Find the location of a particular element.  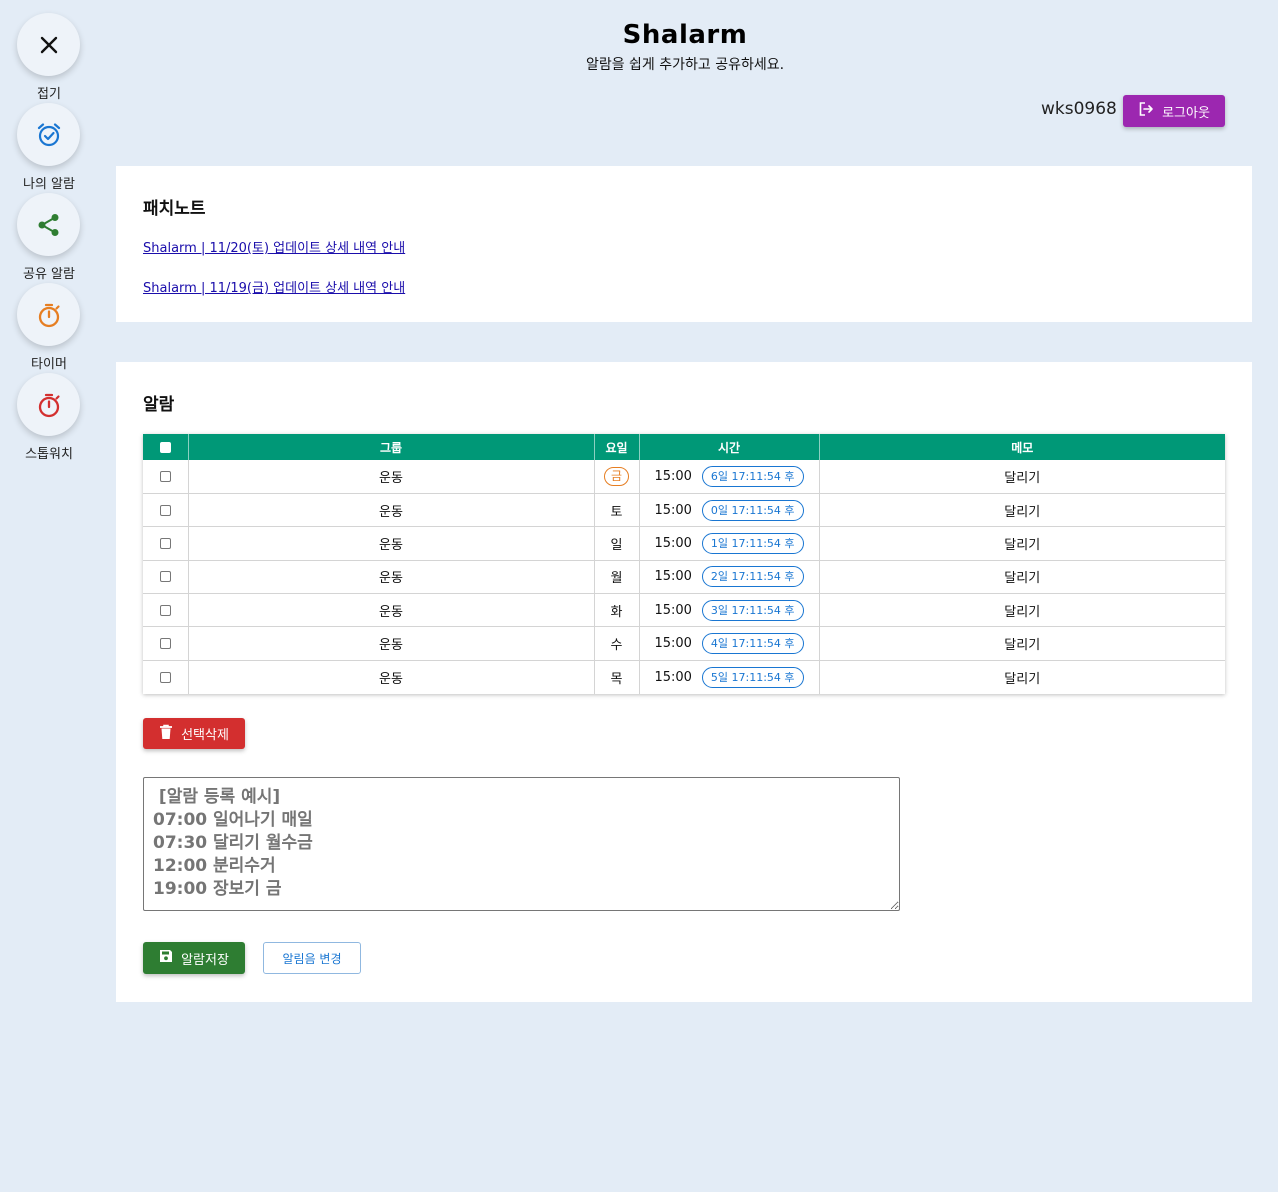

app-header: Shalarm 알람을 쉽게 추가하고 공유하세요. is located at coordinates (639, 47).